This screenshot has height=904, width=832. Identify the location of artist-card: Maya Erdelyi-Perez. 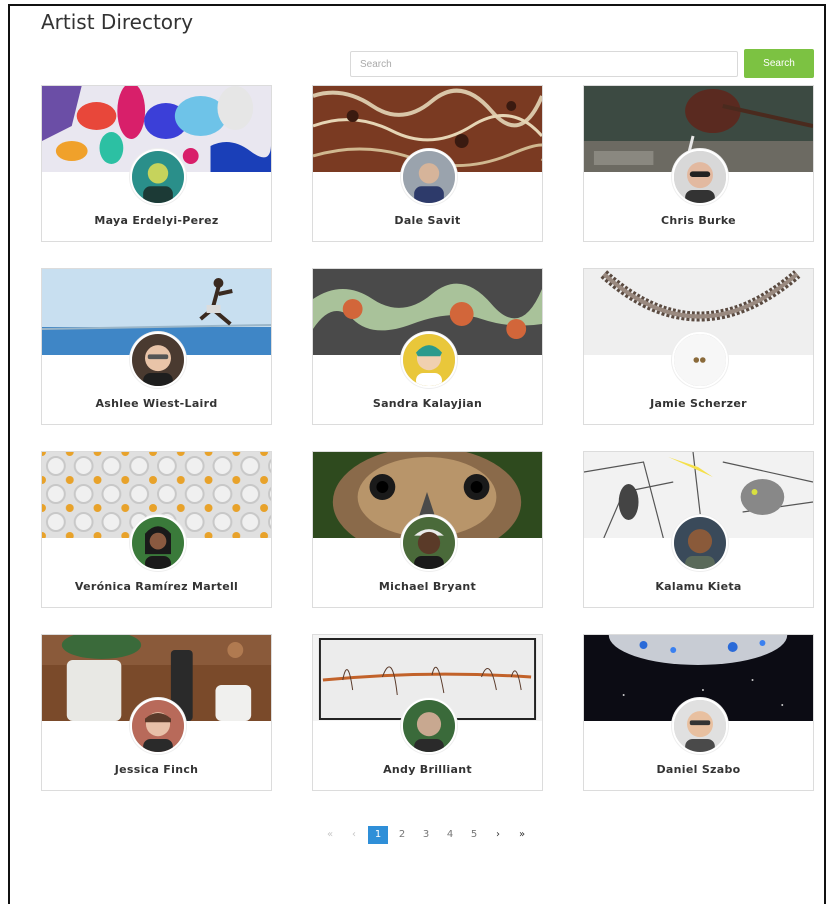
(156, 163).